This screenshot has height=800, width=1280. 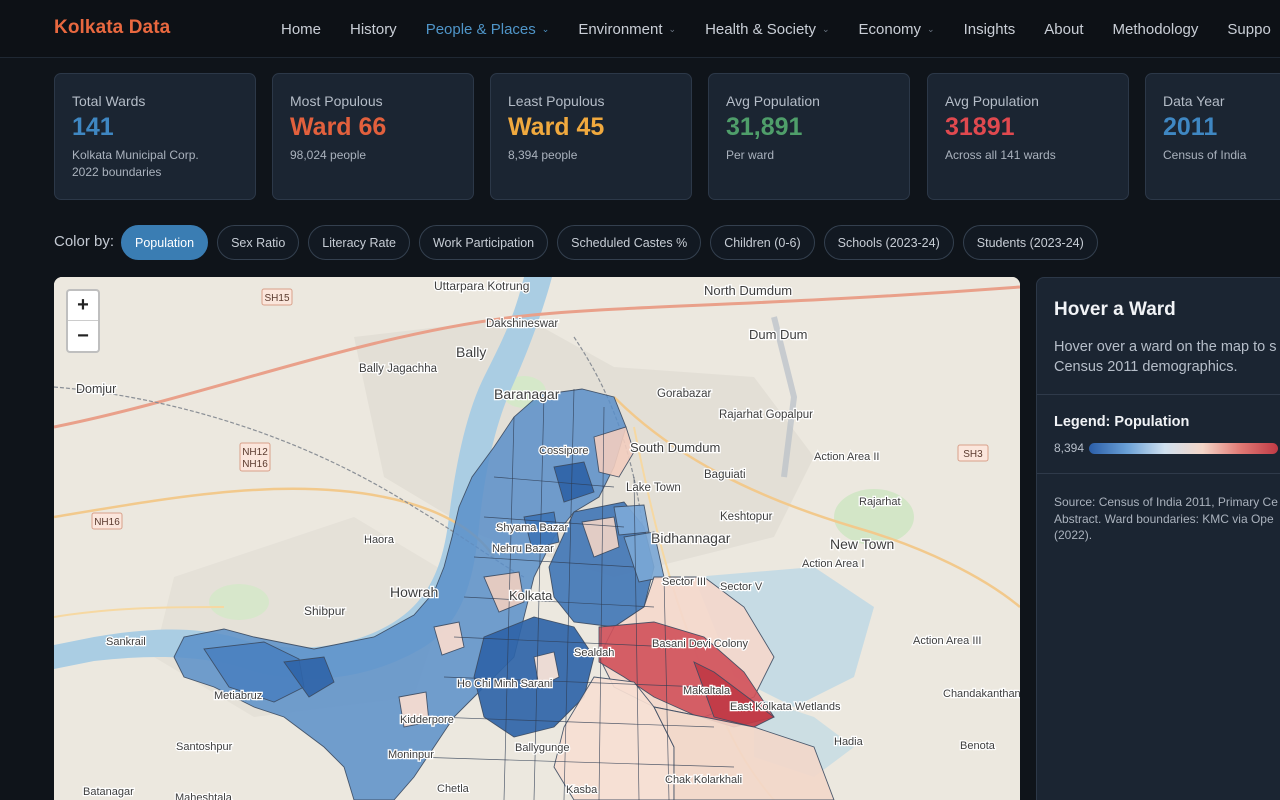 What do you see at coordinates (359, 242) in the screenshot?
I see `chip-literacy-rate: Literacy Rate` at bounding box center [359, 242].